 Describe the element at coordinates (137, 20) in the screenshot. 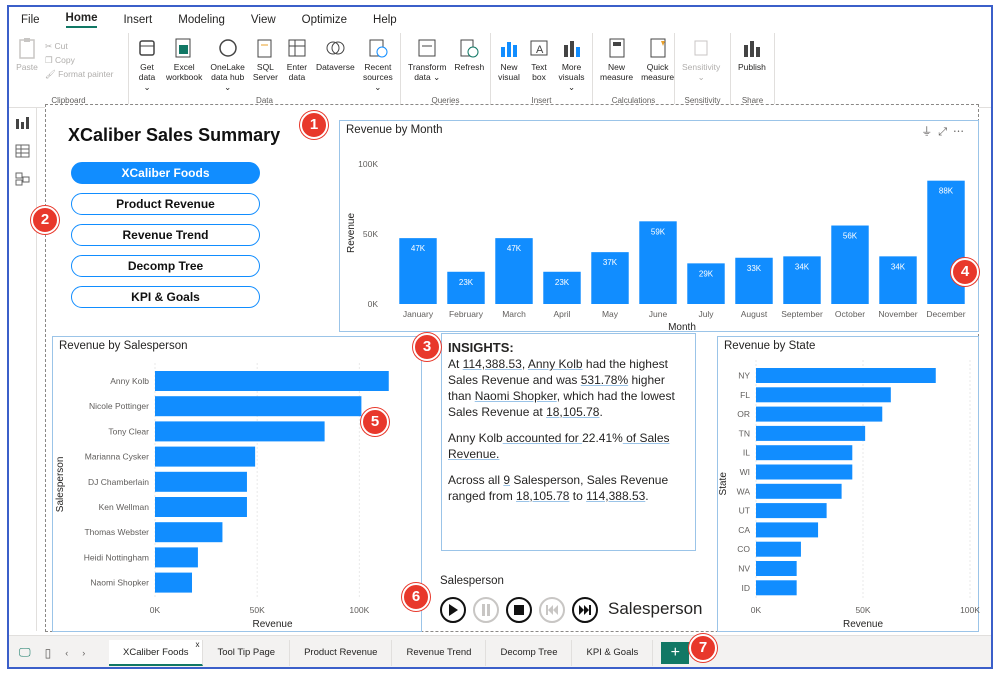

I see `menu-insert: Insert` at that location.